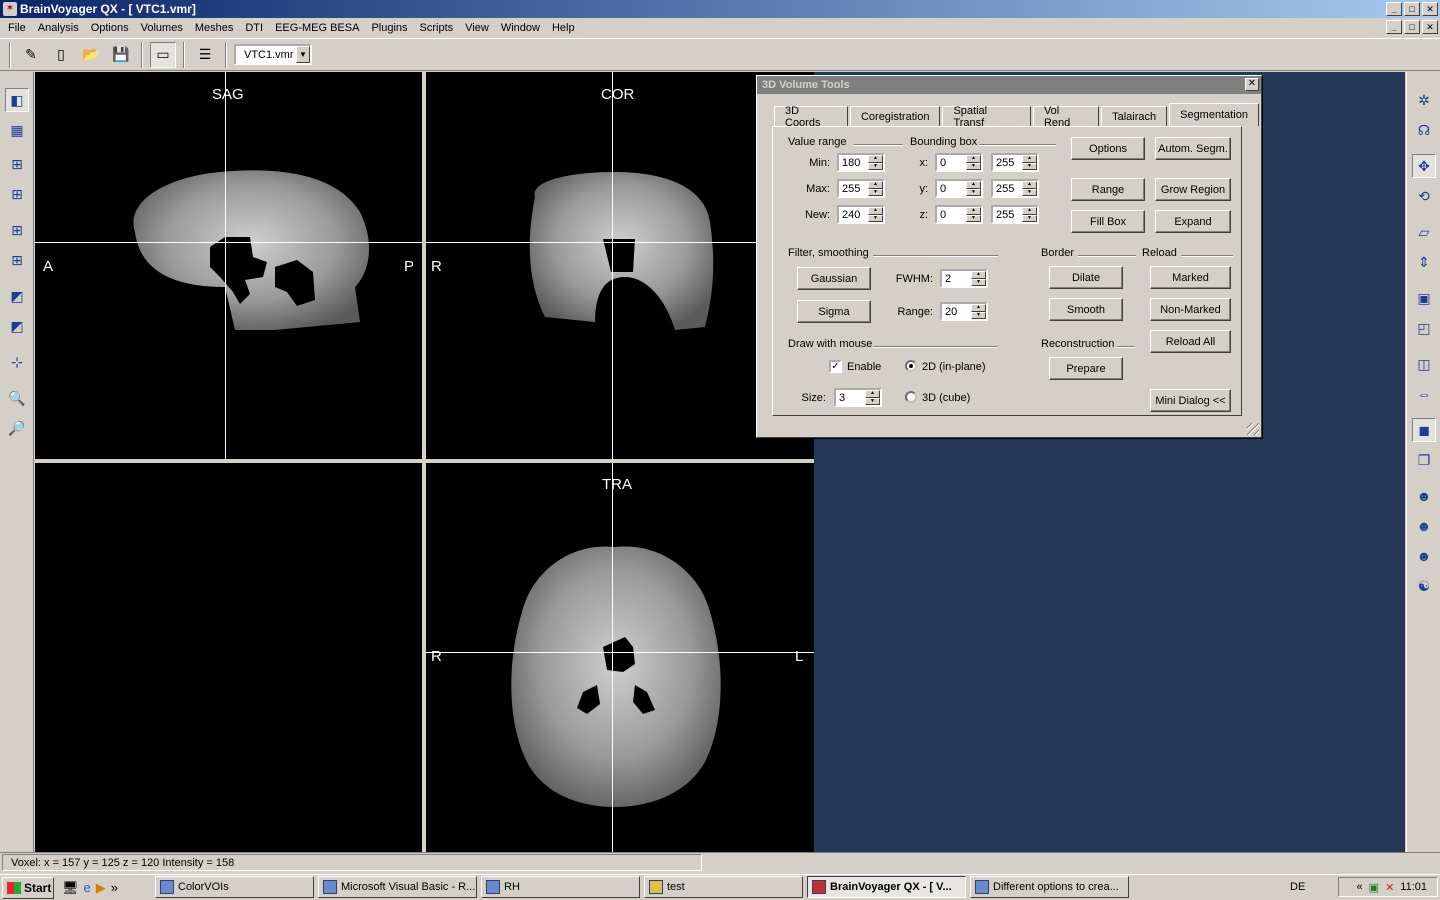 The image size is (1440, 900). What do you see at coordinates (1374, 887) in the screenshot?
I see `network-icon: ▣` at bounding box center [1374, 887].